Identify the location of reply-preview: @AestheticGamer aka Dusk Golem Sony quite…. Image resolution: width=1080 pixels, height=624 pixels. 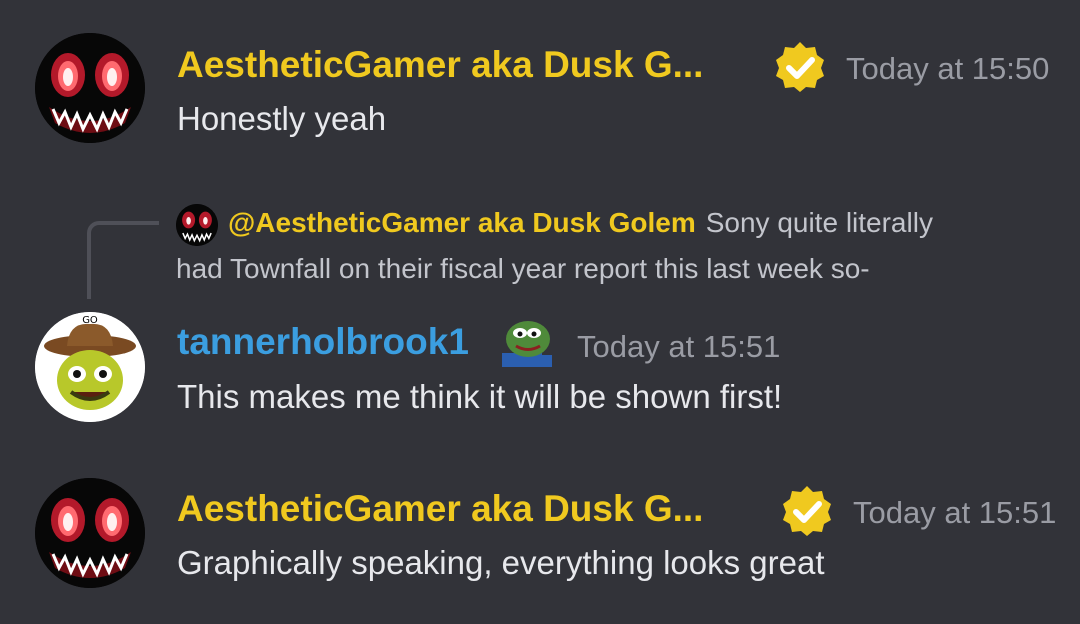
(616, 246).